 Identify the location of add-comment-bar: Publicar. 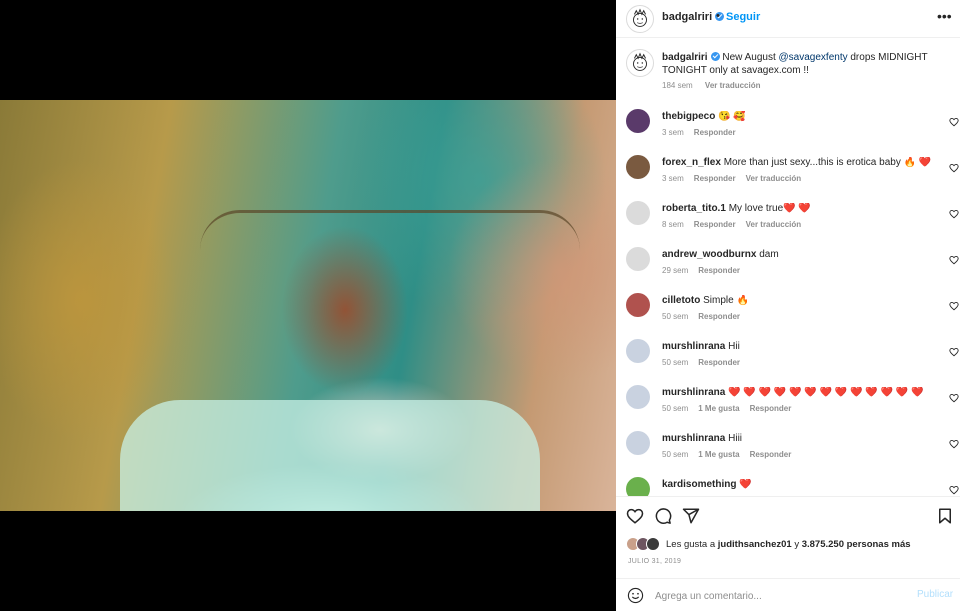
(788, 594).